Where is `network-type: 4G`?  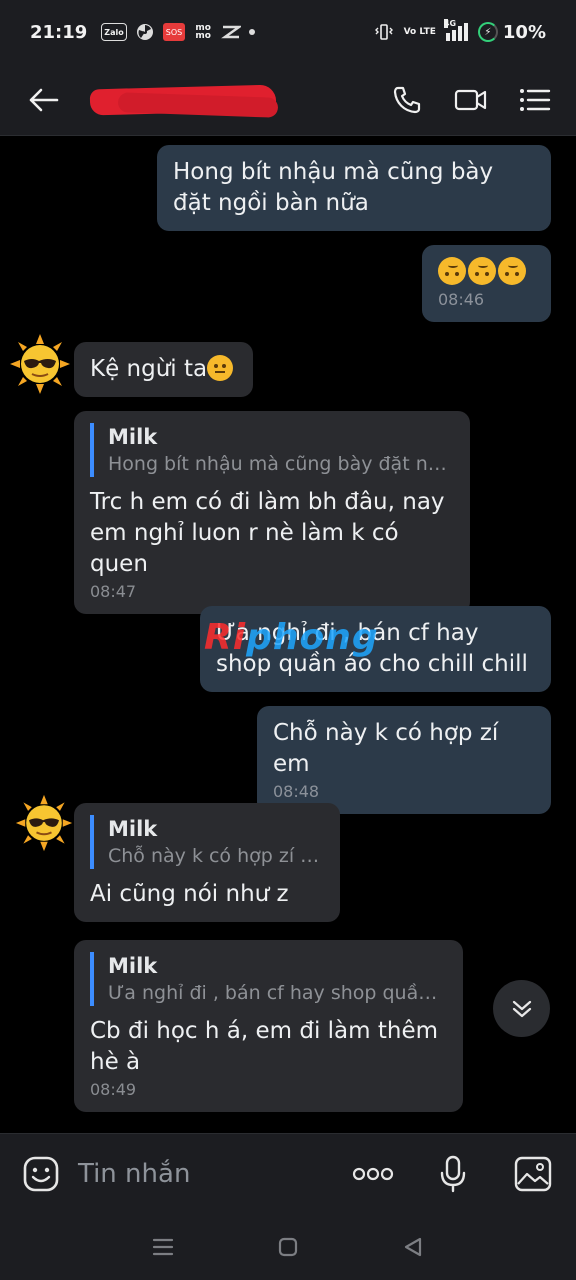
network-type: 4G is located at coordinates (450, 23).